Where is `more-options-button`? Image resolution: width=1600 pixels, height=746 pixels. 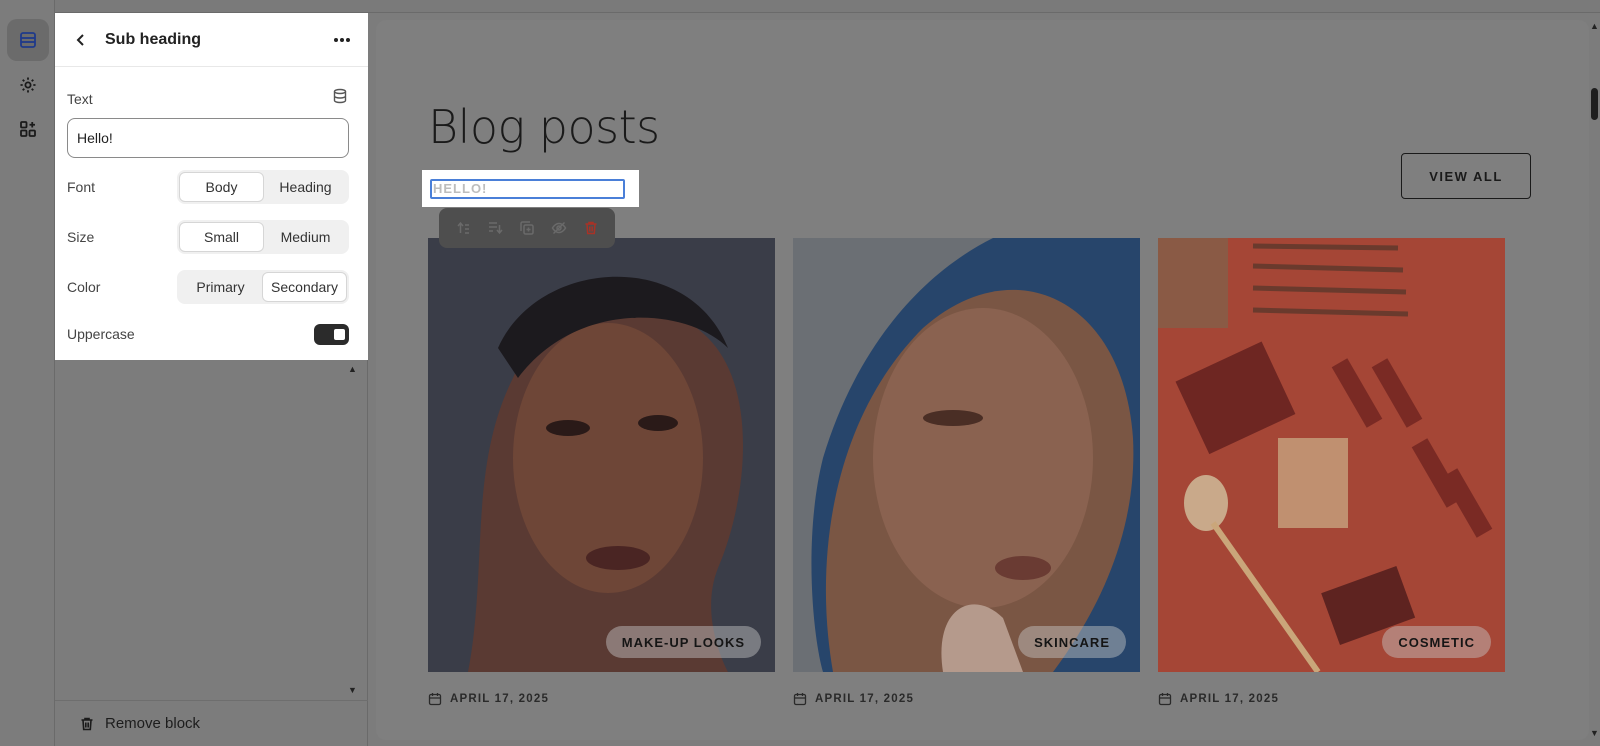 more-options-button is located at coordinates (342, 40).